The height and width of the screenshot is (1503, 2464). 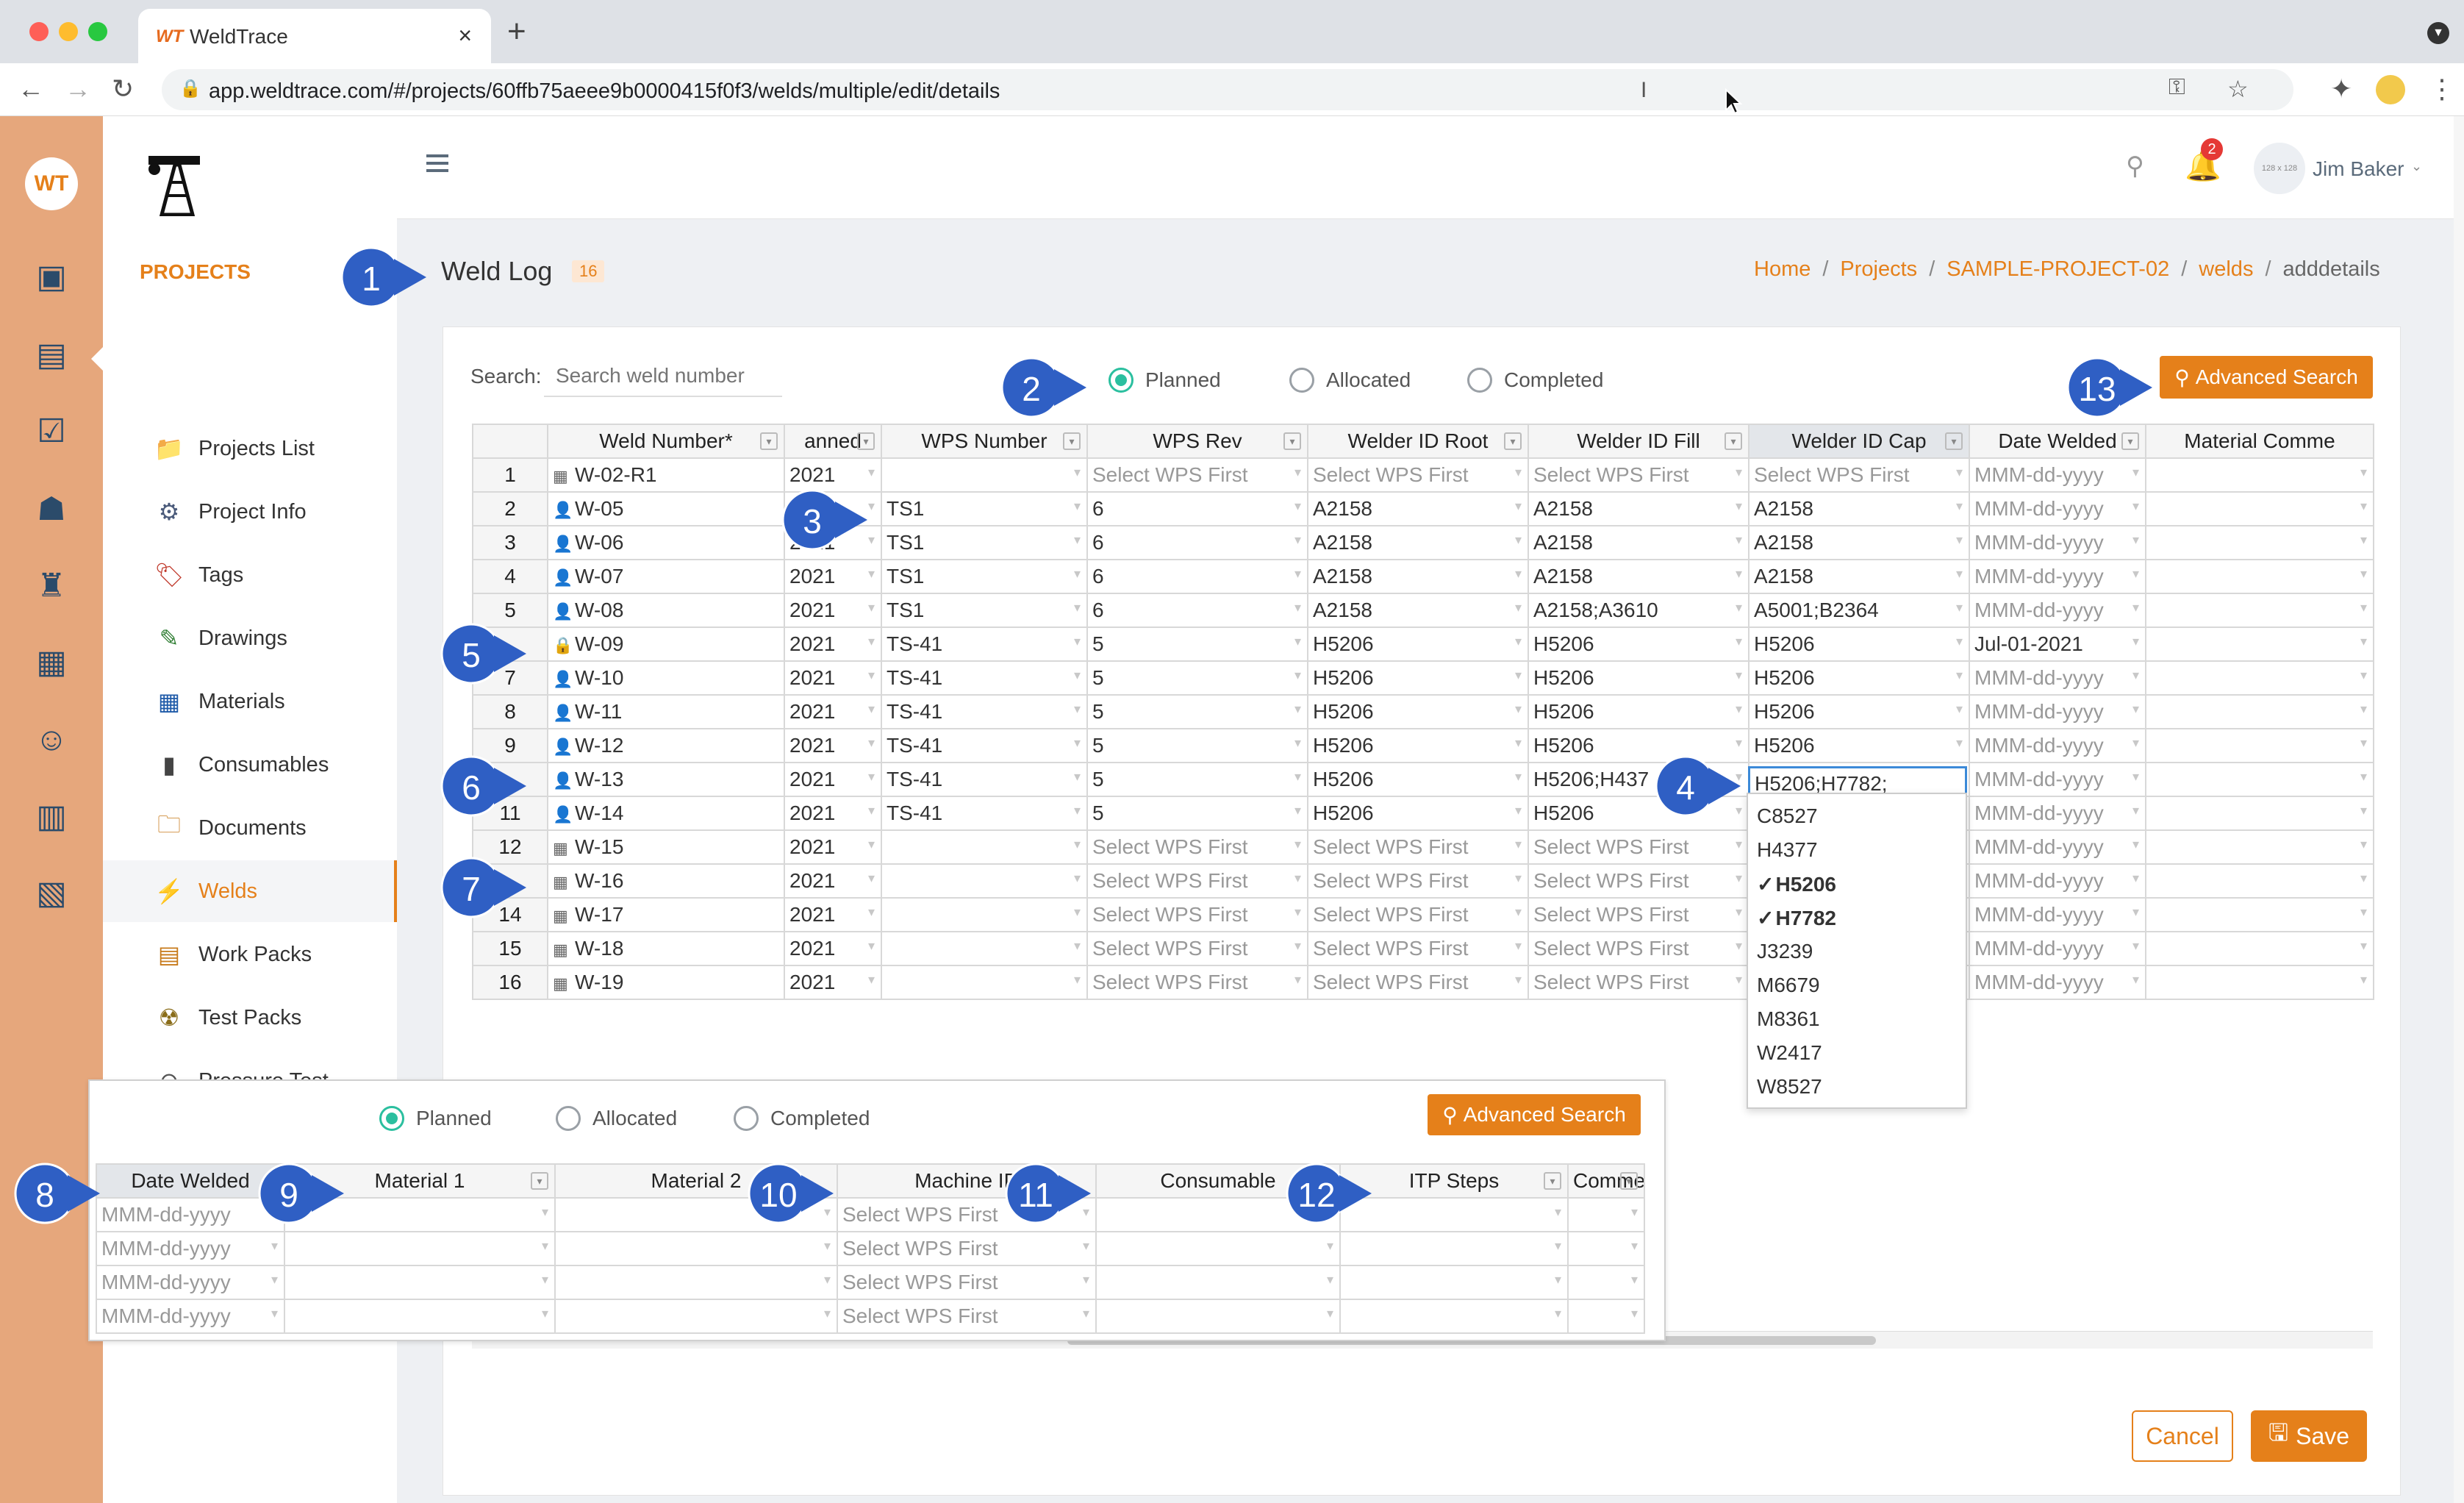 I want to click on root-cell: A2158, so click(x=1418, y=508).